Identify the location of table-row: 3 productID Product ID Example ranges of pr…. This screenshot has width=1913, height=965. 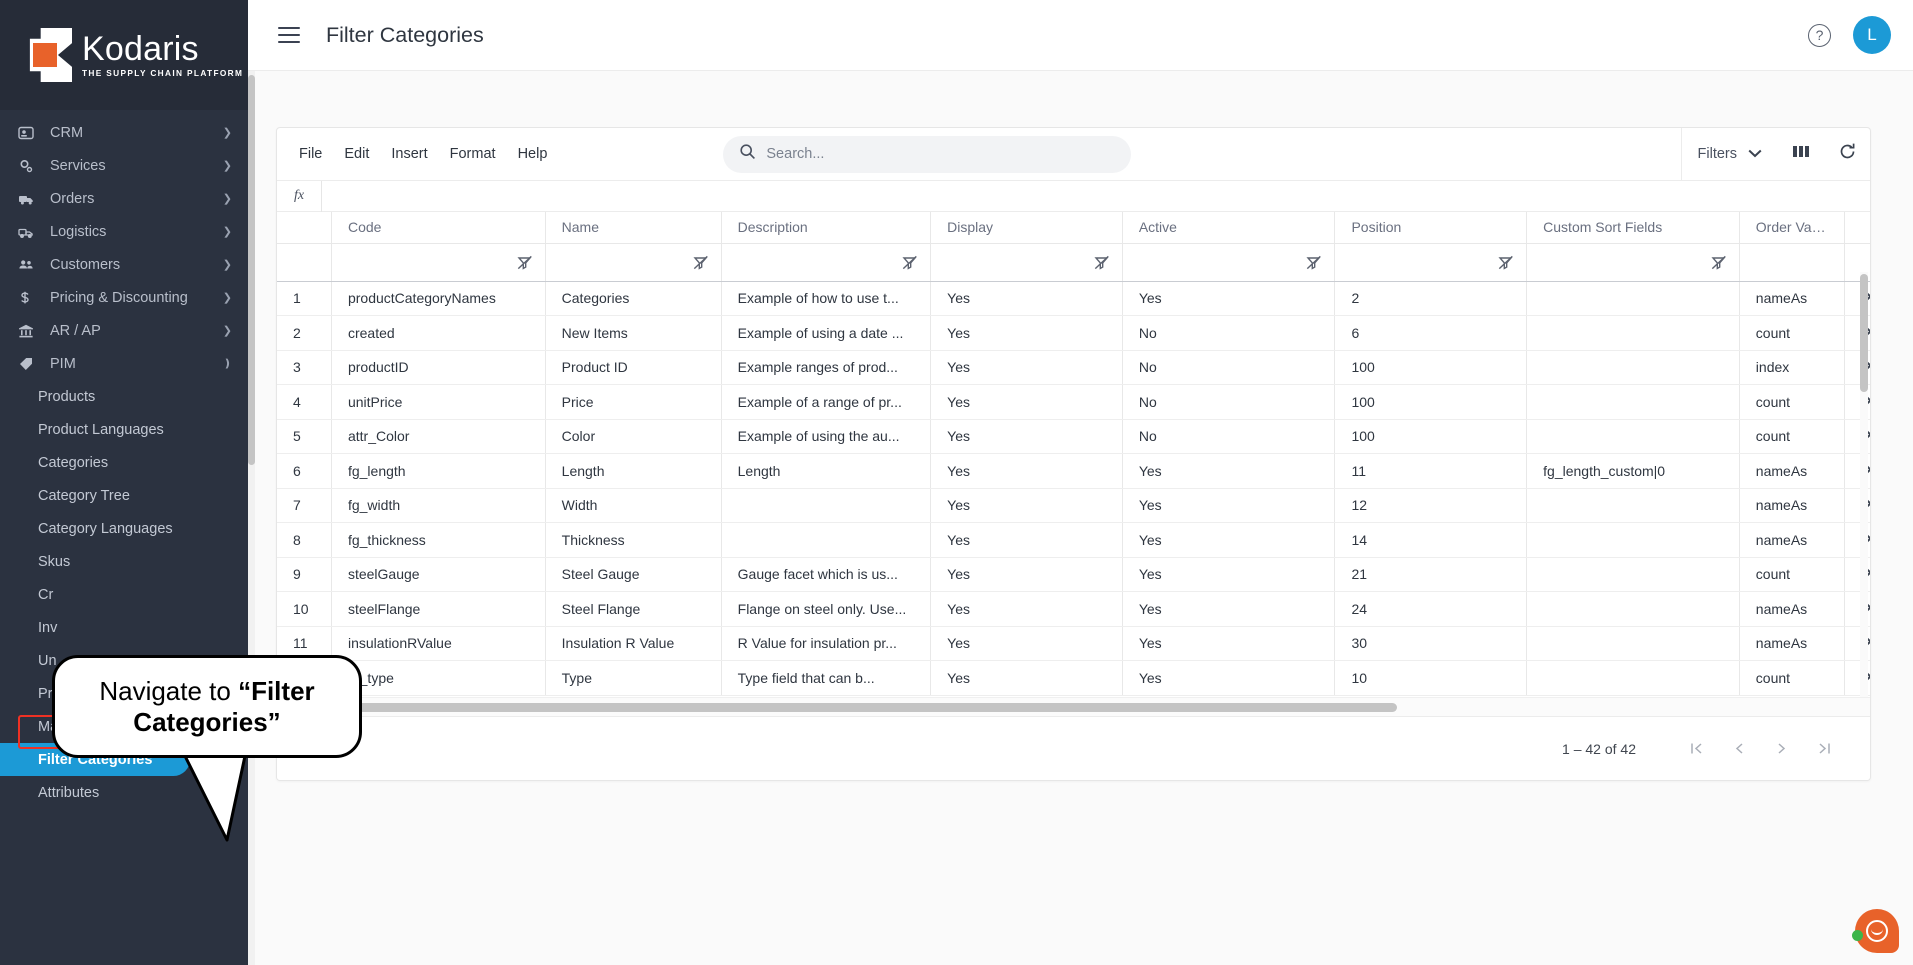
(1073, 367).